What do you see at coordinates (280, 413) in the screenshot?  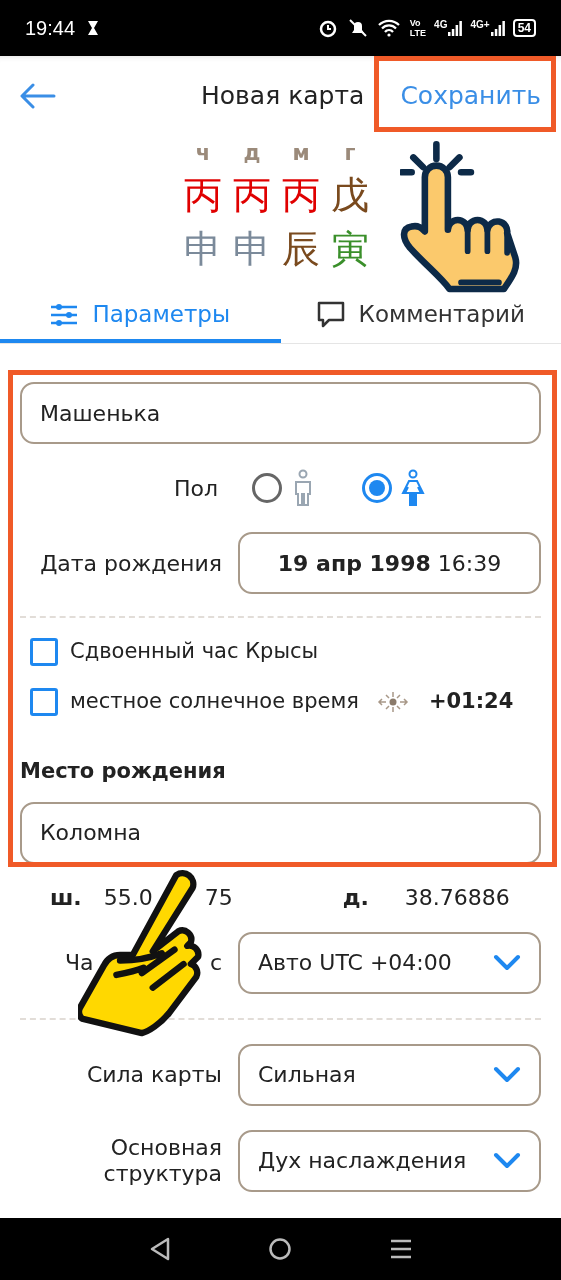 I see `name-field: Машенька` at bounding box center [280, 413].